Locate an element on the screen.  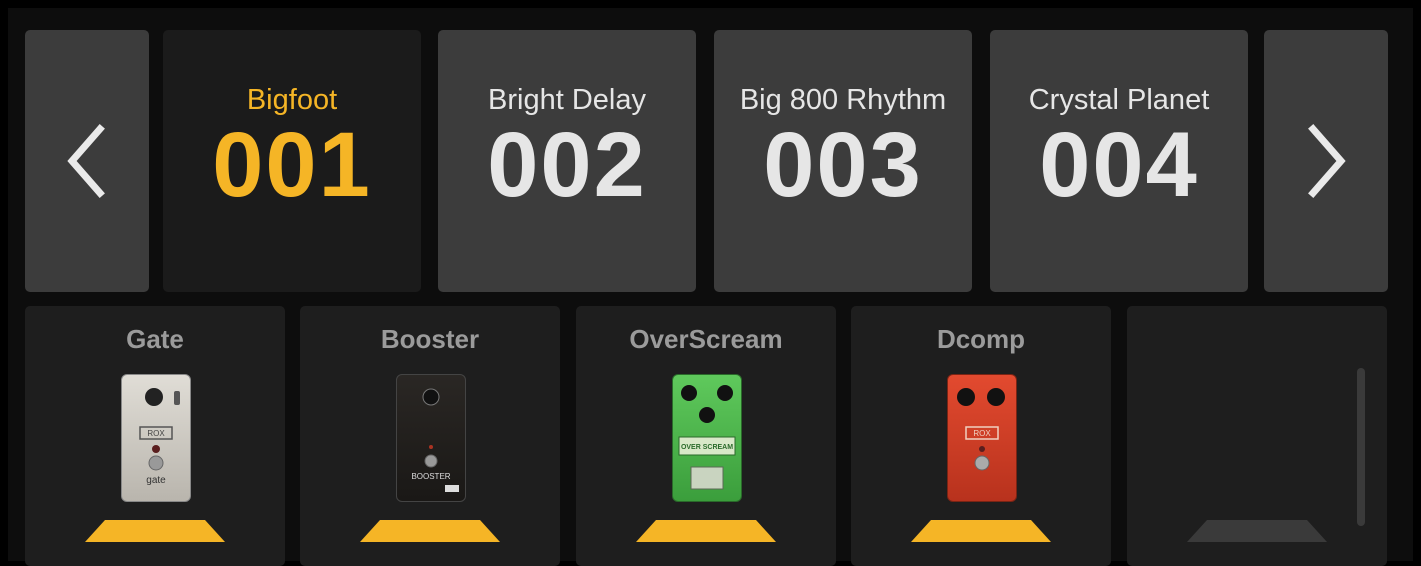
pedal-label: gate is located at coordinates (156, 480).